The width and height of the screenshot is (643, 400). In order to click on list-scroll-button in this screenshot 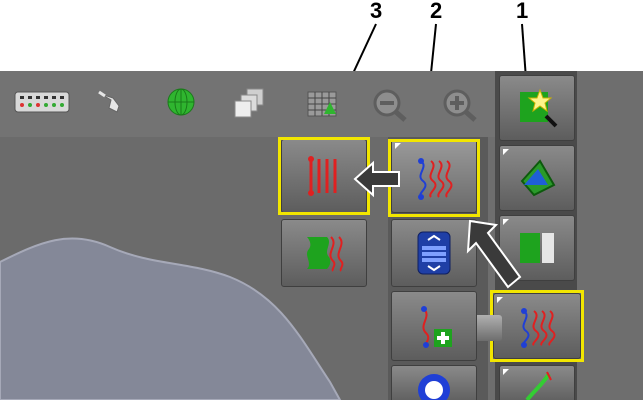, I will do `click(434, 253)`.